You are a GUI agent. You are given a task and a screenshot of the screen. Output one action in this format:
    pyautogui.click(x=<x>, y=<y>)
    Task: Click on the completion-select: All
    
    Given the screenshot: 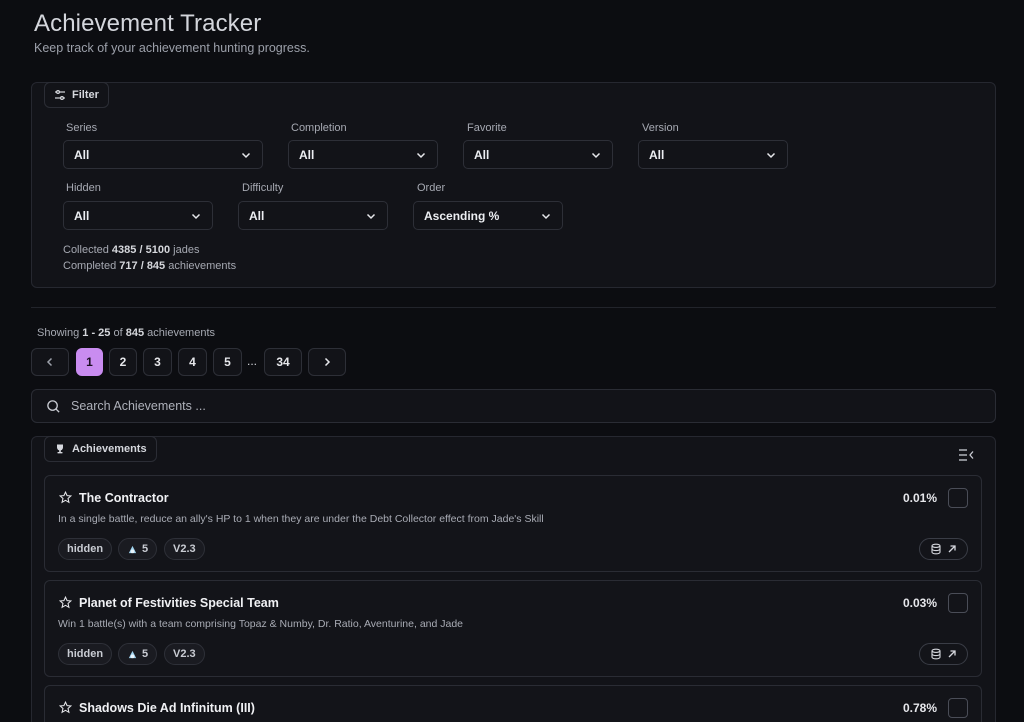 What is the action you would take?
    pyautogui.click(x=363, y=154)
    